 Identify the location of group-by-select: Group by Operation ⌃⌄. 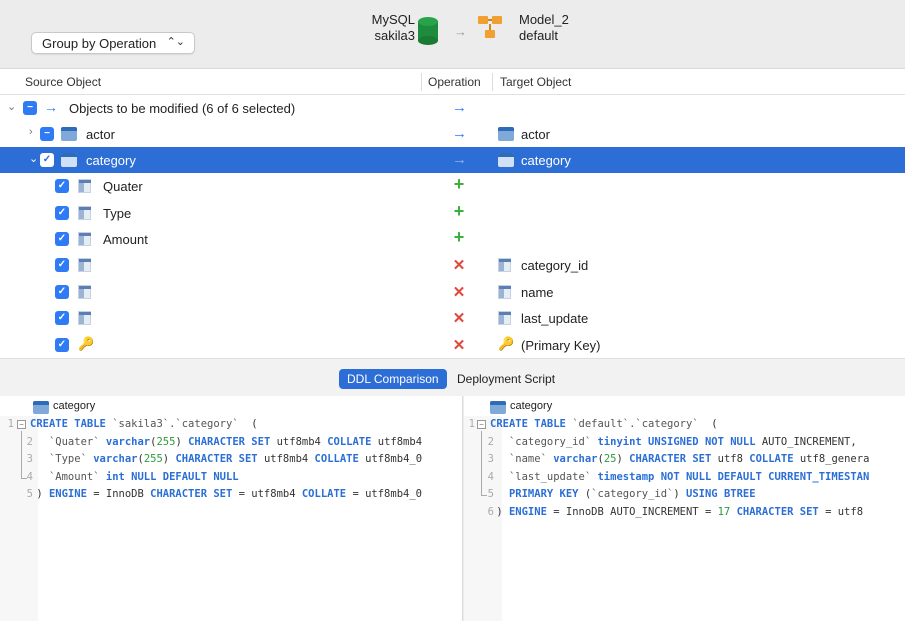
(113, 43).